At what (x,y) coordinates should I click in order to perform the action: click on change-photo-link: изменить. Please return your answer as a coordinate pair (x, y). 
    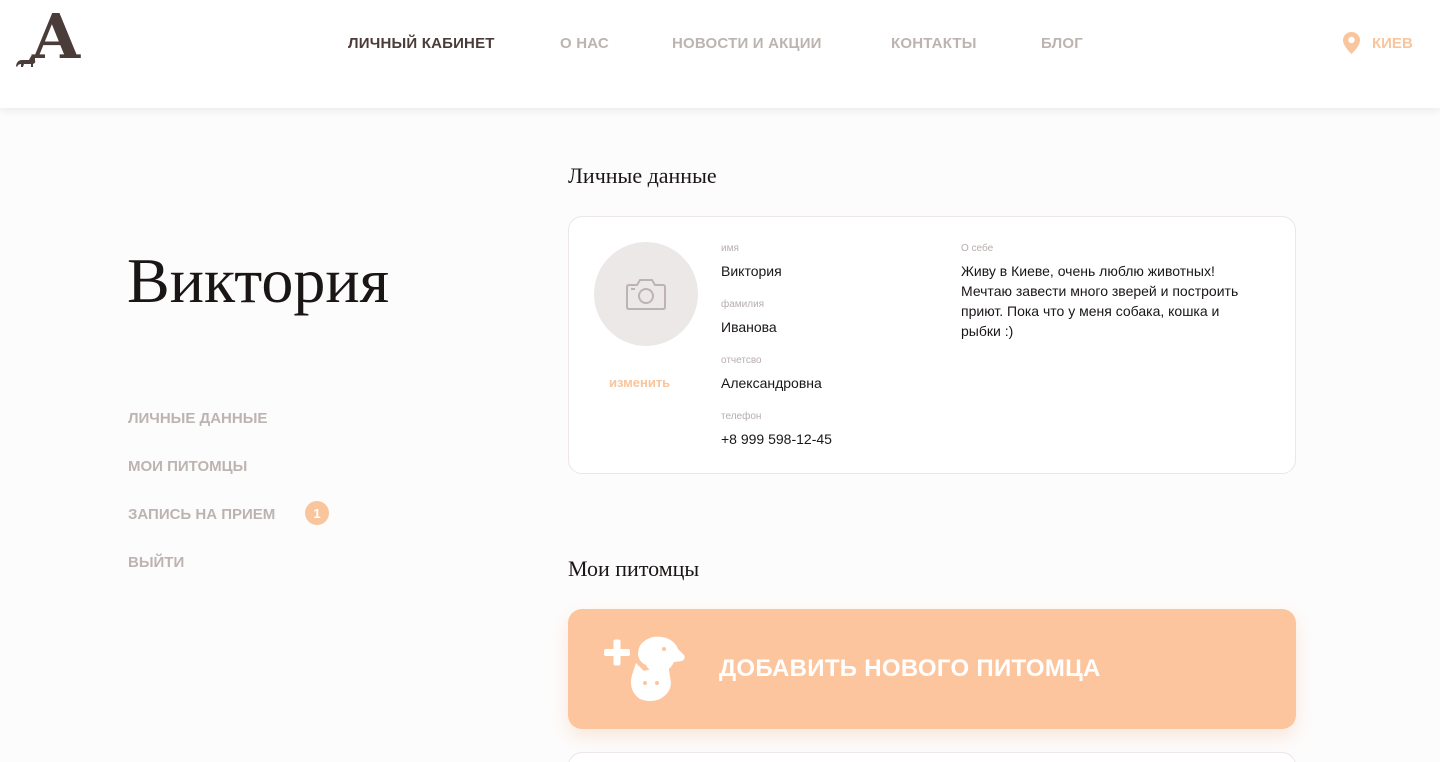
    Looking at the image, I should click on (639, 382).